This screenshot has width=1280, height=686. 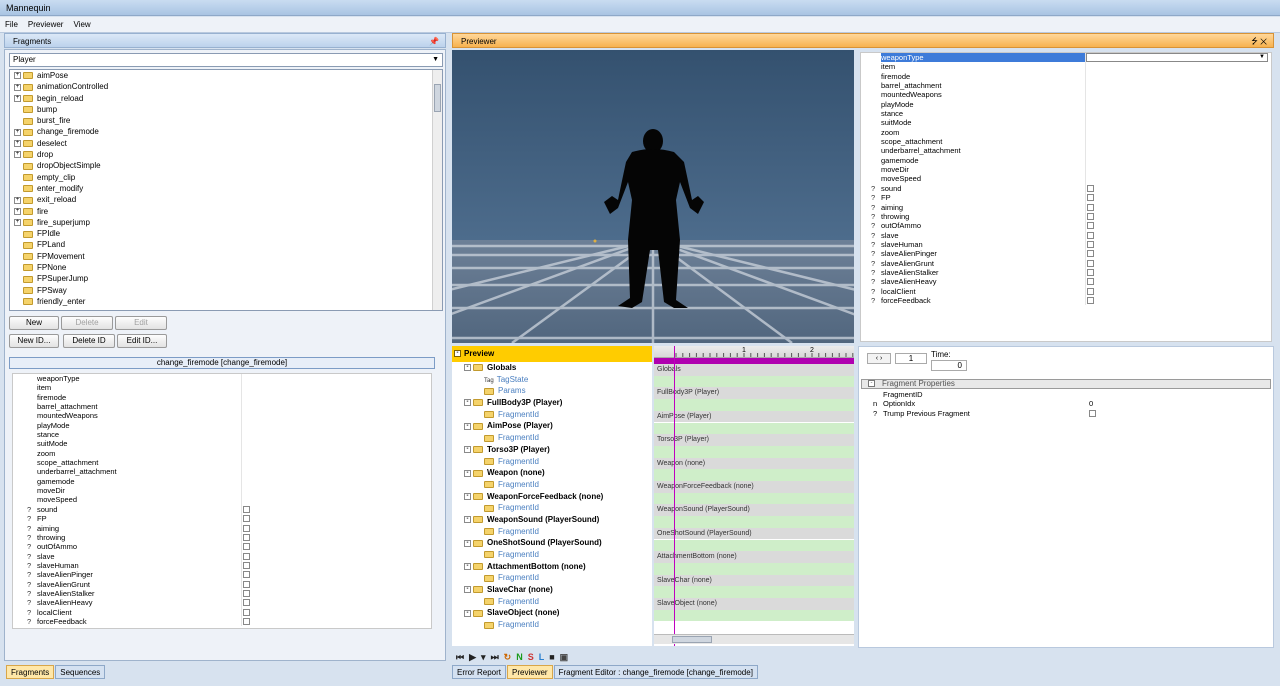 I want to click on timeline-ruler: 1 2, so click(x=754, y=352).